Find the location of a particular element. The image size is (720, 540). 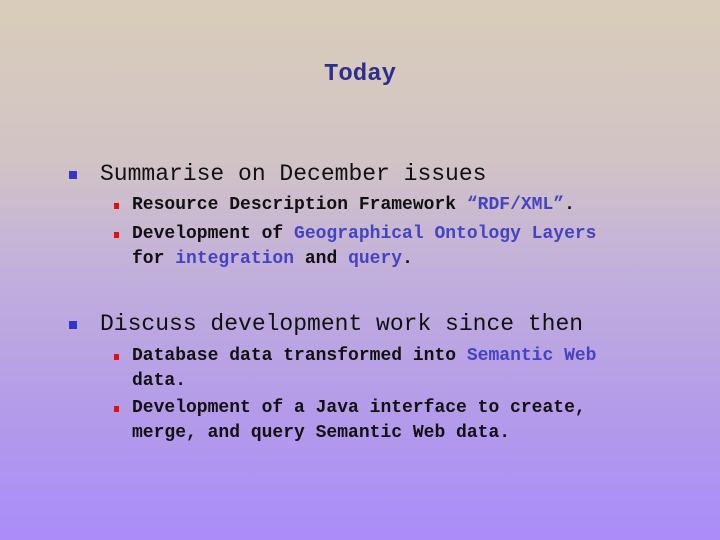

highlight-geo-ontology: Geographical Ontology Layers is located at coordinates (445, 234).